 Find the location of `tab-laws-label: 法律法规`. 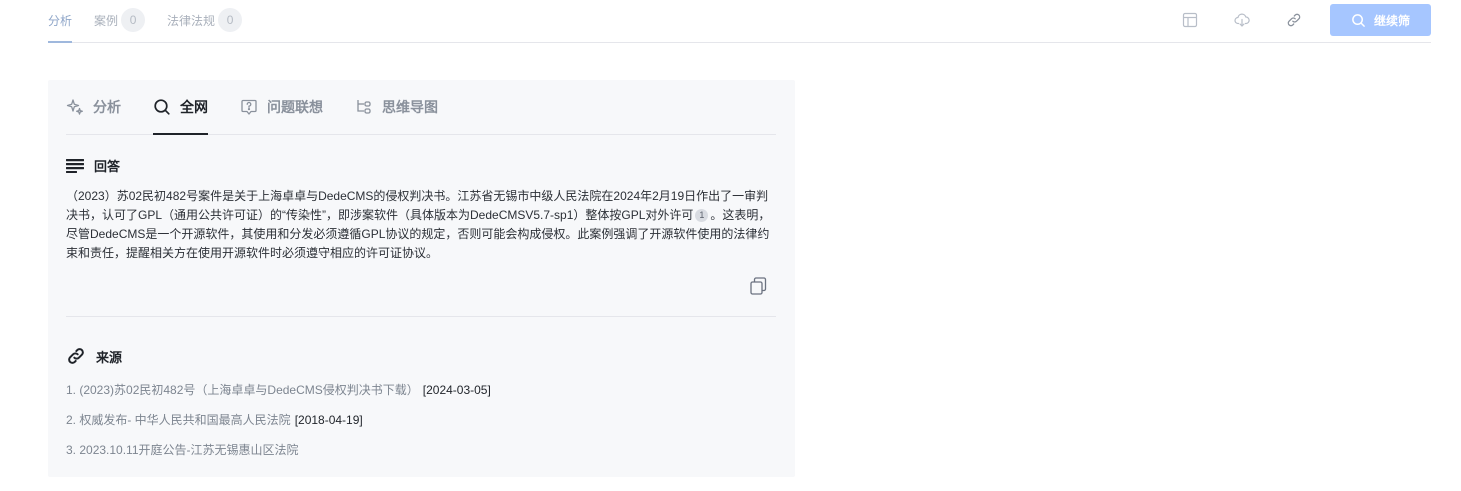

tab-laws-label: 法律法规 is located at coordinates (191, 20).